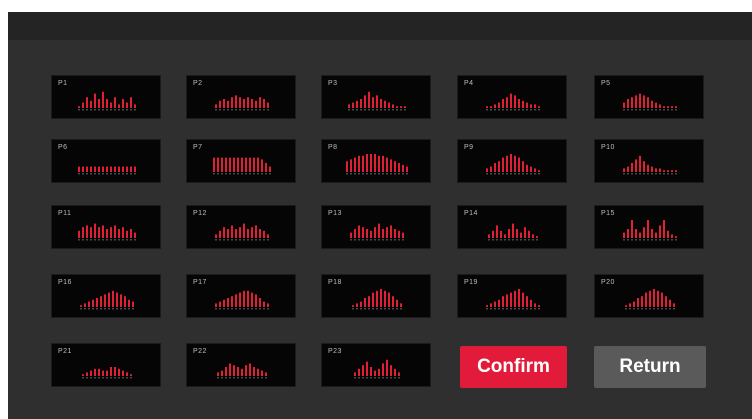 The height and width of the screenshot is (419, 752). I want to click on preset-tile-p16: P16, so click(106, 296).